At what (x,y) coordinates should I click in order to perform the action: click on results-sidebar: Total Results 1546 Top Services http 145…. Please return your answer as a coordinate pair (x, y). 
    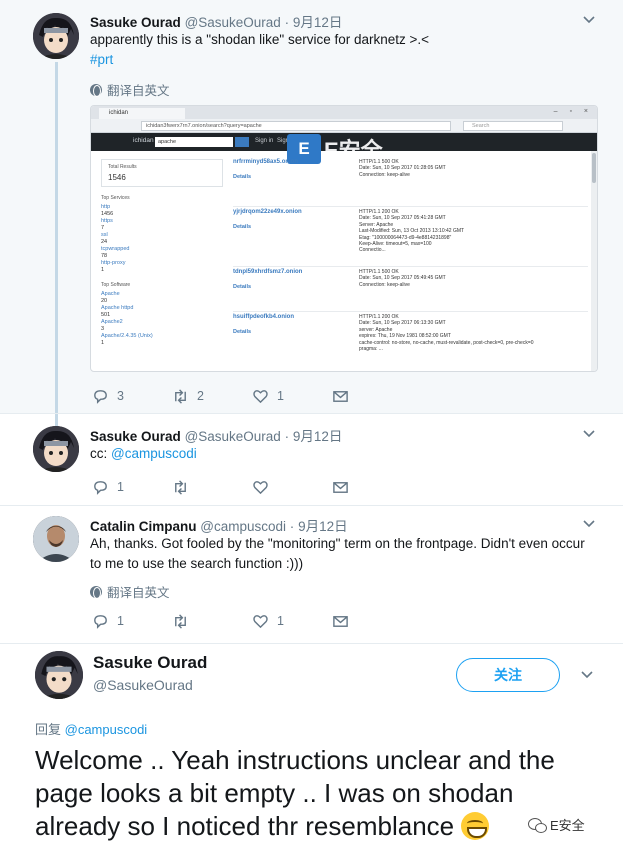
    Looking at the image, I should click on (162, 253).